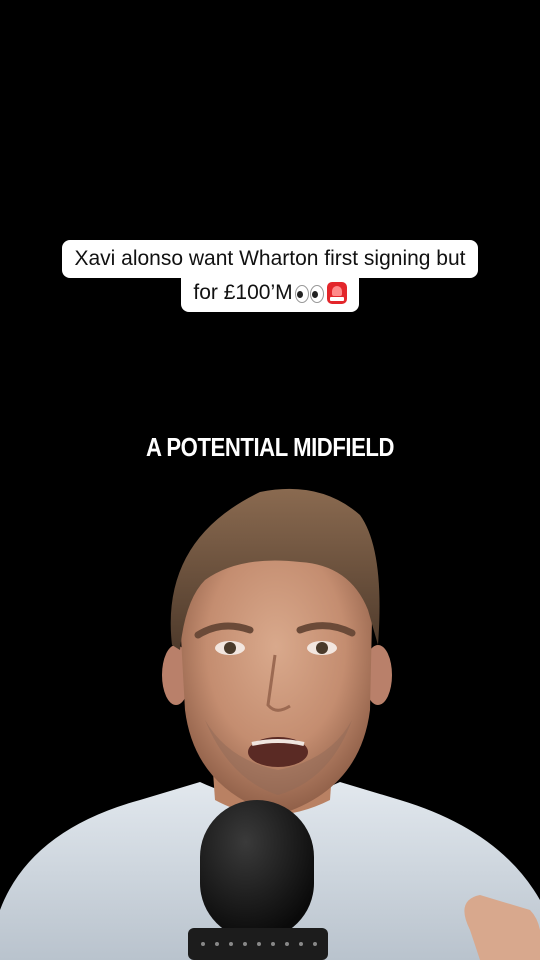  Describe the element at coordinates (243, 292) in the screenshot. I see `caption-text-2: for £100’M` at that location.